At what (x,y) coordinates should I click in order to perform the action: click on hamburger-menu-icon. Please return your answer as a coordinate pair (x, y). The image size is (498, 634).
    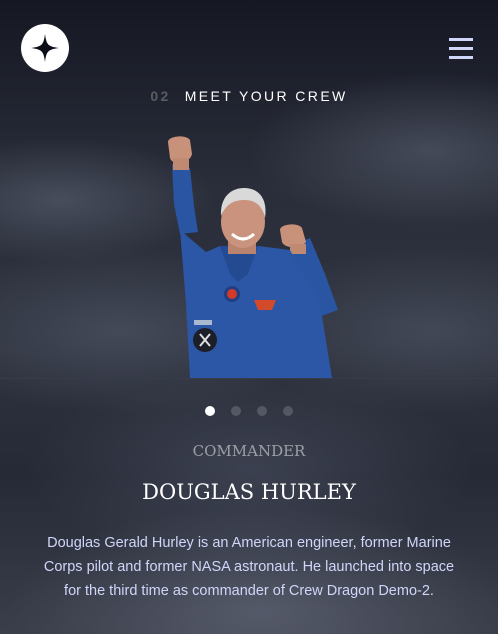
    Looking at the image, I should click on (461, 48).